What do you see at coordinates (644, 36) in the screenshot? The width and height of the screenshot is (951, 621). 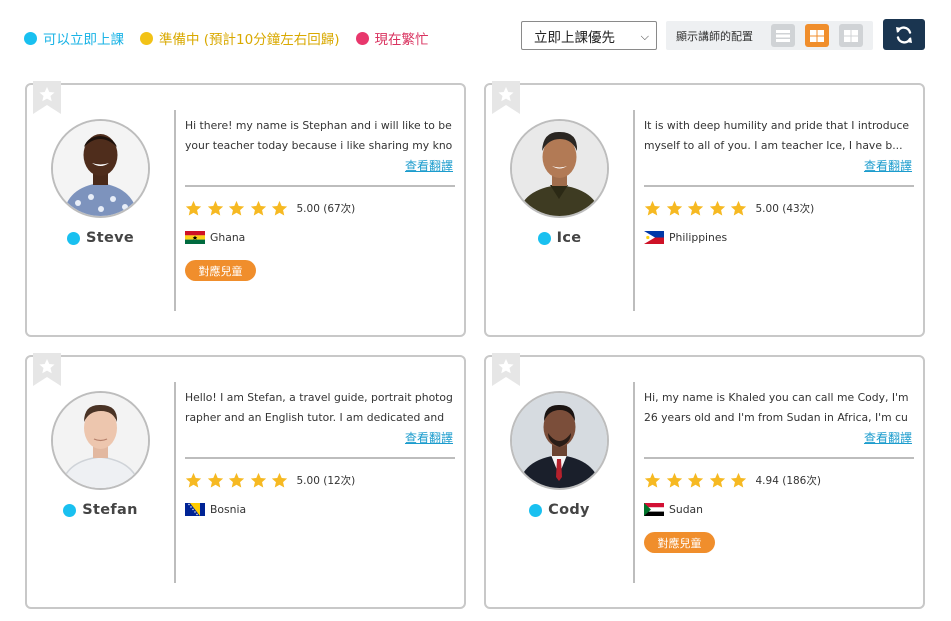 I see `chevron-down-icon: ⌵` at bounding box center [644, 36].